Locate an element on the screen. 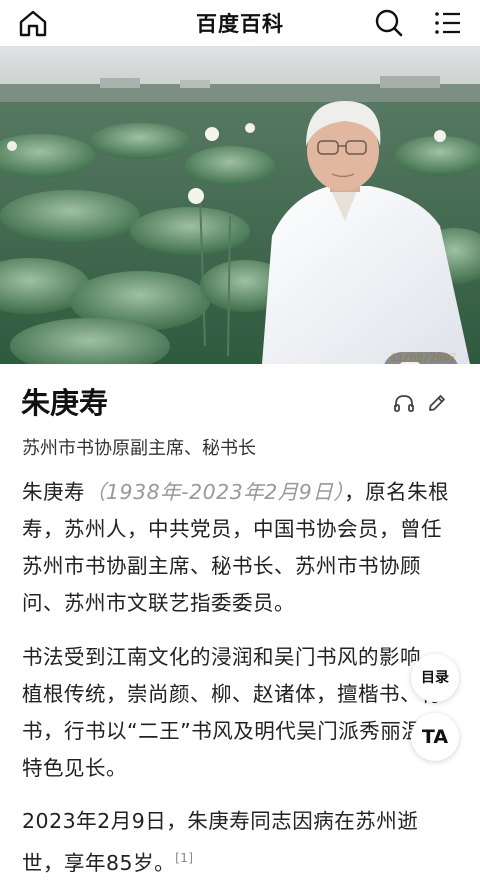 The image size is (480, 882). life-dates: （1938年-2023年2月9日） is located at coordinates (215, 492).